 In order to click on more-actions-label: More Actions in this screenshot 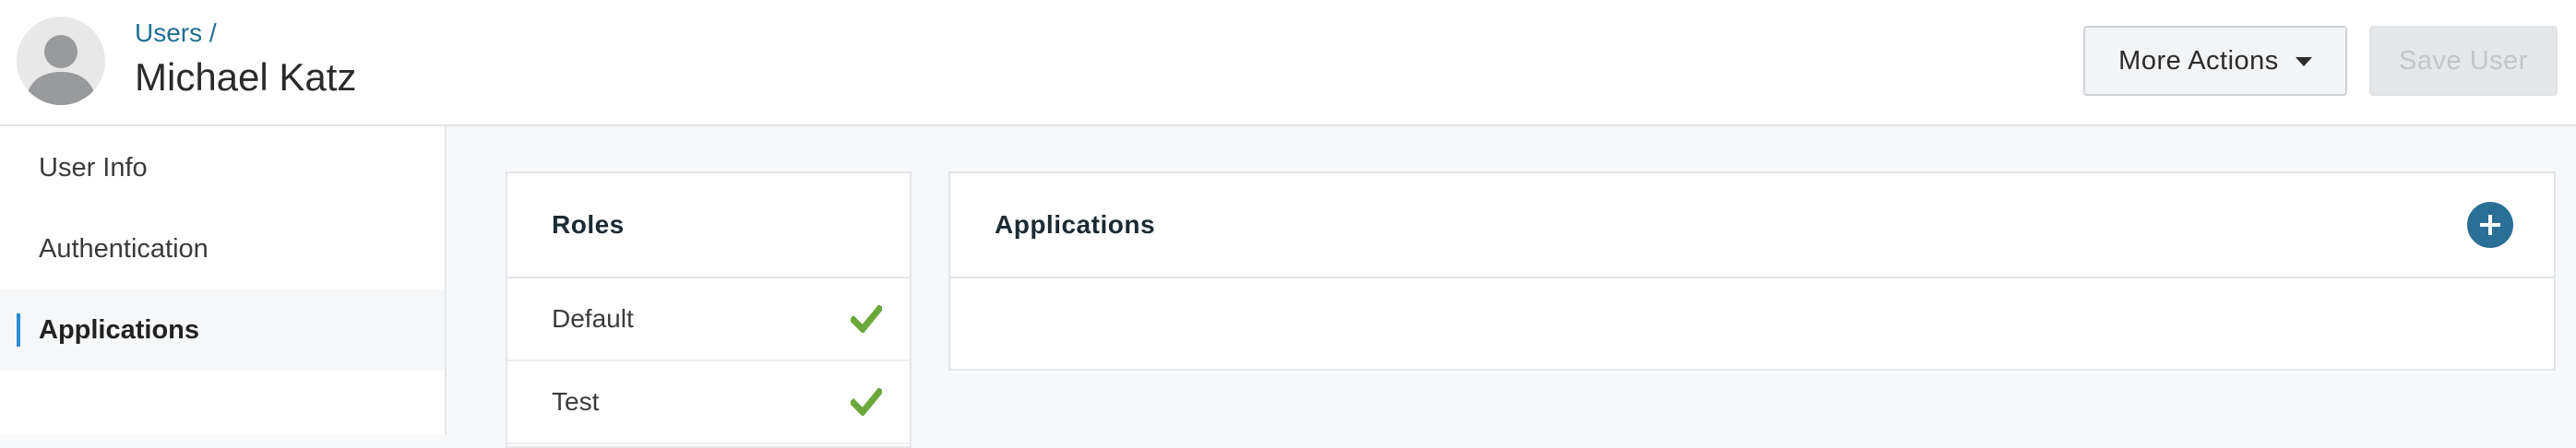, I will do `click(2199, 60)`.